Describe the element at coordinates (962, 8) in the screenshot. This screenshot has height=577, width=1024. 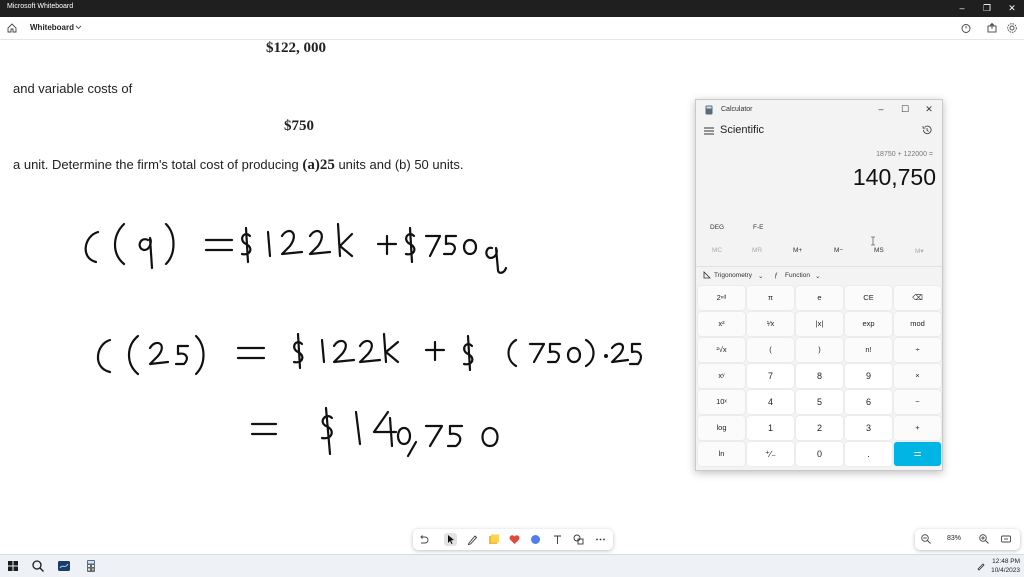
I see `minimize-button: –` at that location.